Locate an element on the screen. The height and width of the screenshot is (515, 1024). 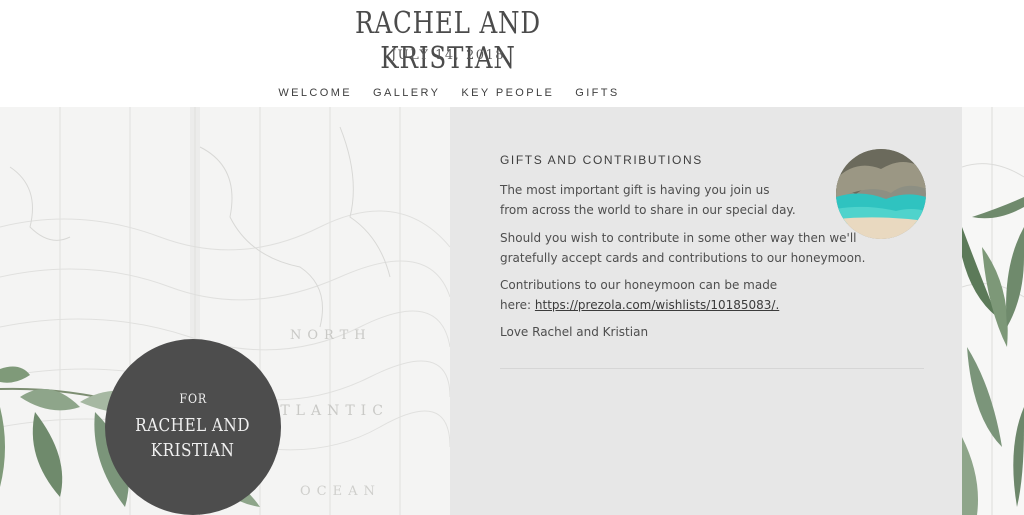
couple-title: RACHEL AND KRISTIAN is located at coordinates (448, 41).